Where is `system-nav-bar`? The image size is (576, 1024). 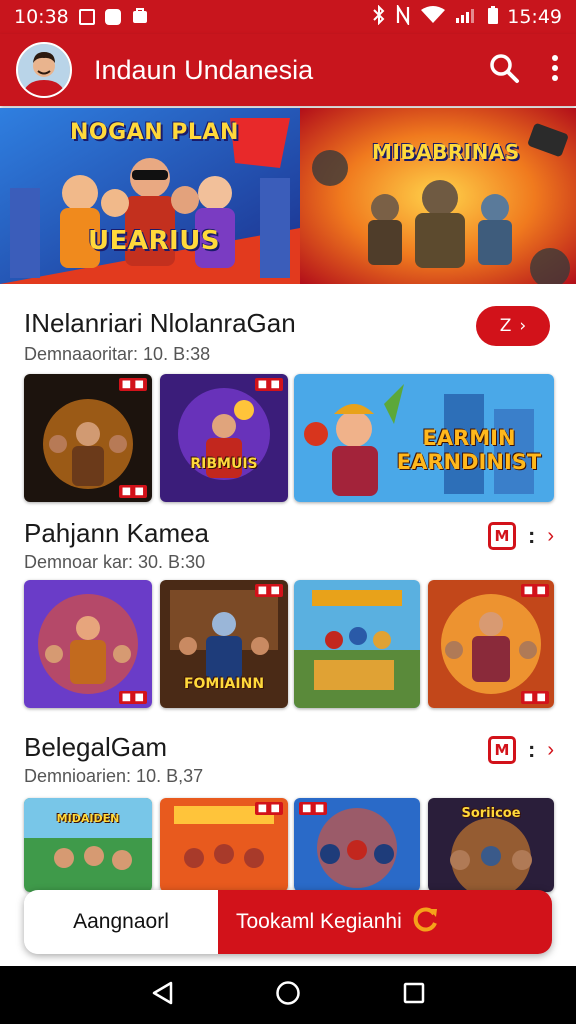
system-nav-bar is located at coordinates (288, 995).